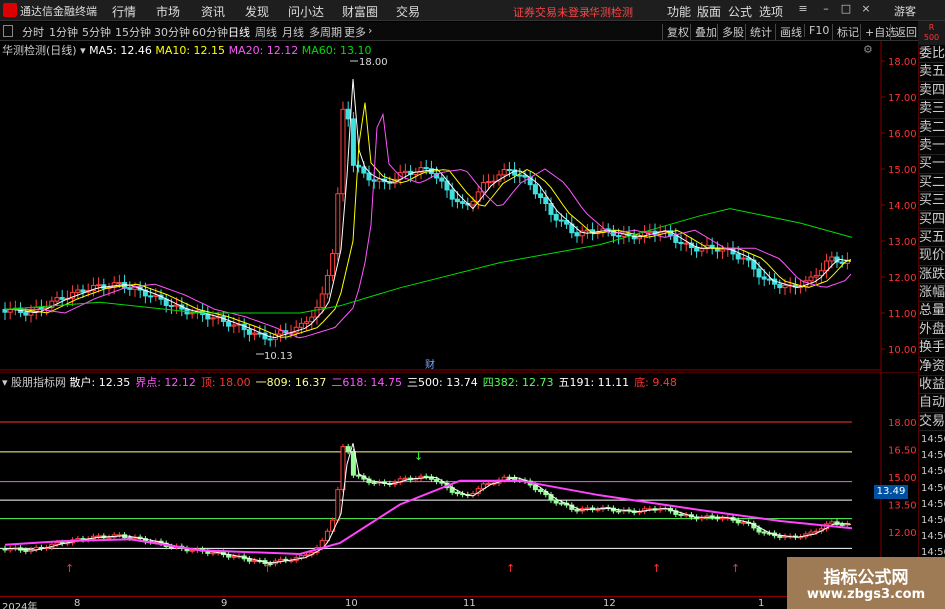  Describe the element at coordinates (709, 11) in the screenshot. I see `menu-item-layout: 版面` at that location.